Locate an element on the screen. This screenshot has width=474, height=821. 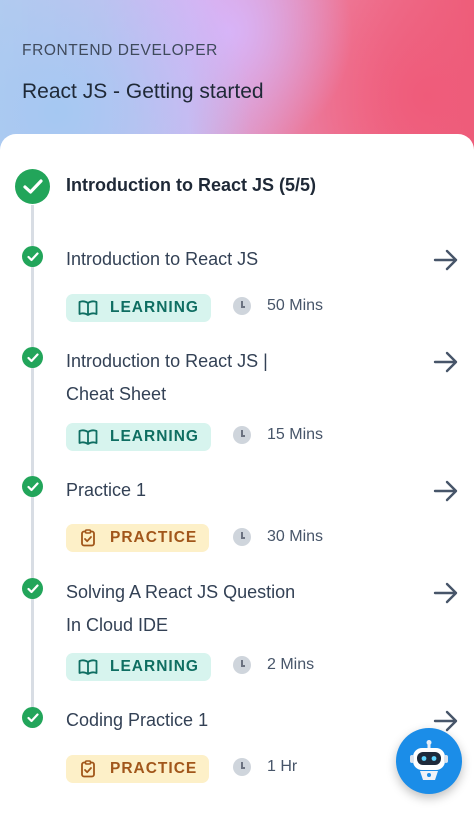
duration-label: 30 Mins is located at coordinates (295, 536).